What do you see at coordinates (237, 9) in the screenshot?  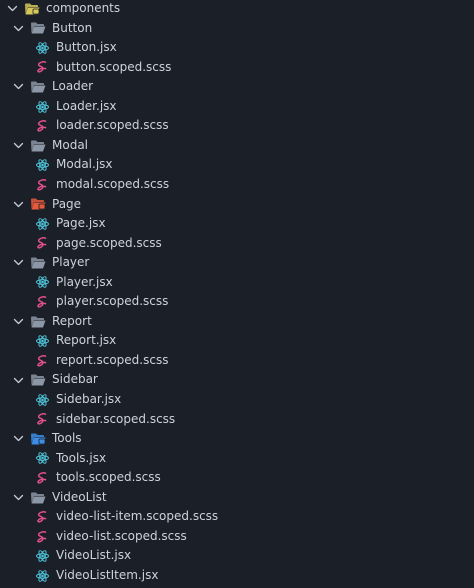 I see `folder-components: components` at bounding box center [237, 9].